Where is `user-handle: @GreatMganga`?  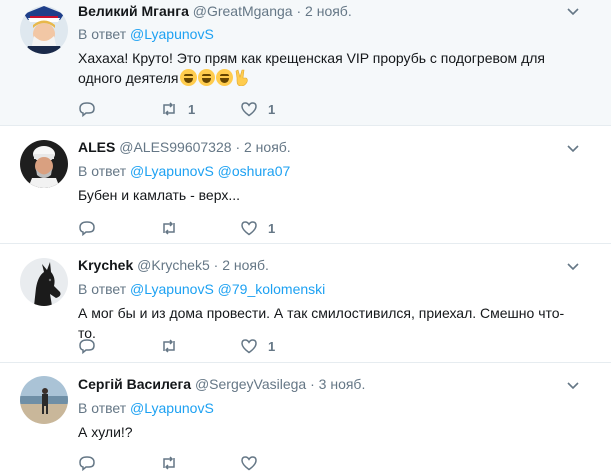
user-handle: @GreatMganga is located at coordinates (243, 11).